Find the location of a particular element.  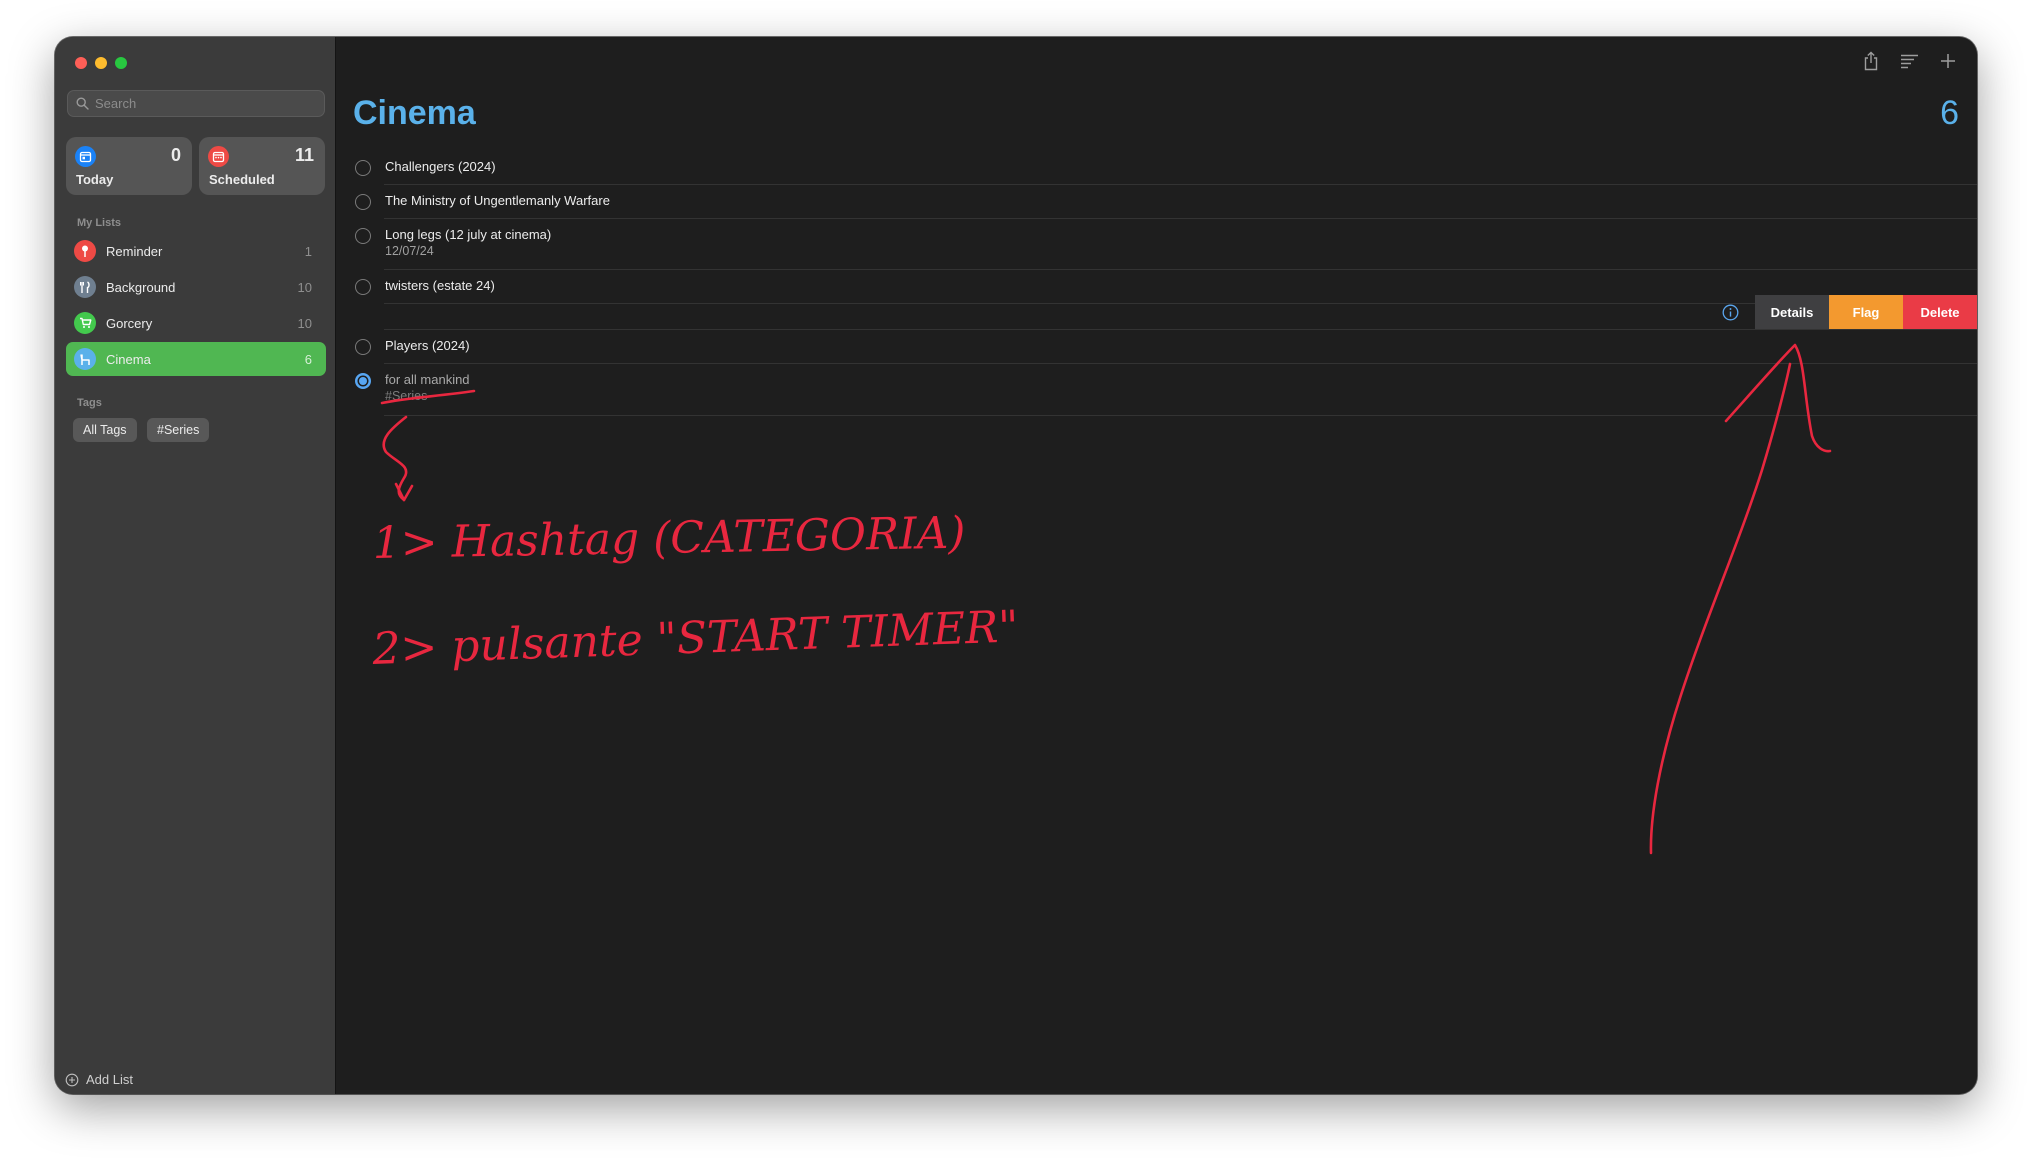

squiggle-arrow is located at coordinates (395, 458).